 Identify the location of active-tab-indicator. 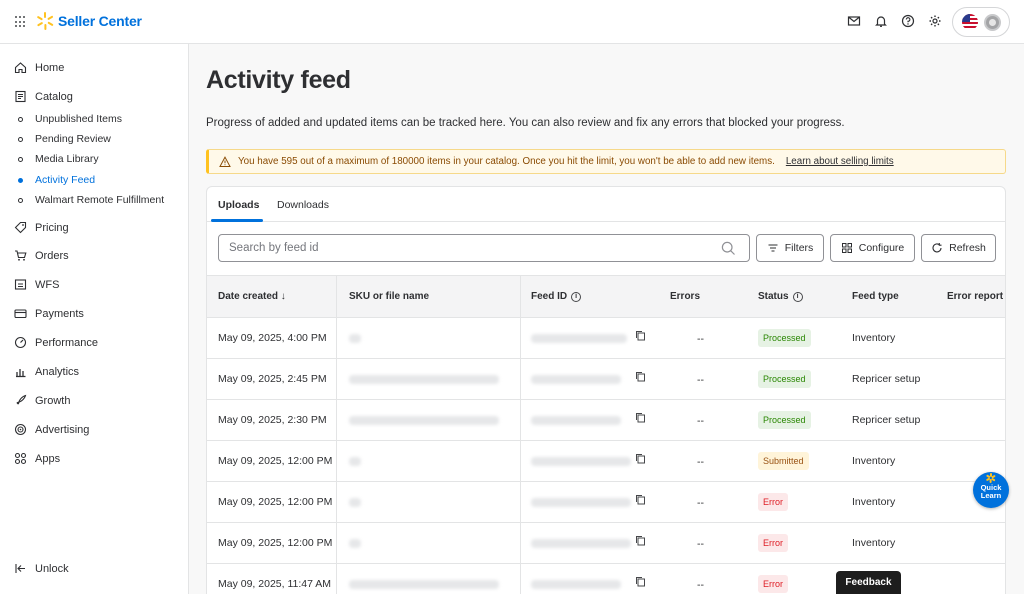
(237, 220).